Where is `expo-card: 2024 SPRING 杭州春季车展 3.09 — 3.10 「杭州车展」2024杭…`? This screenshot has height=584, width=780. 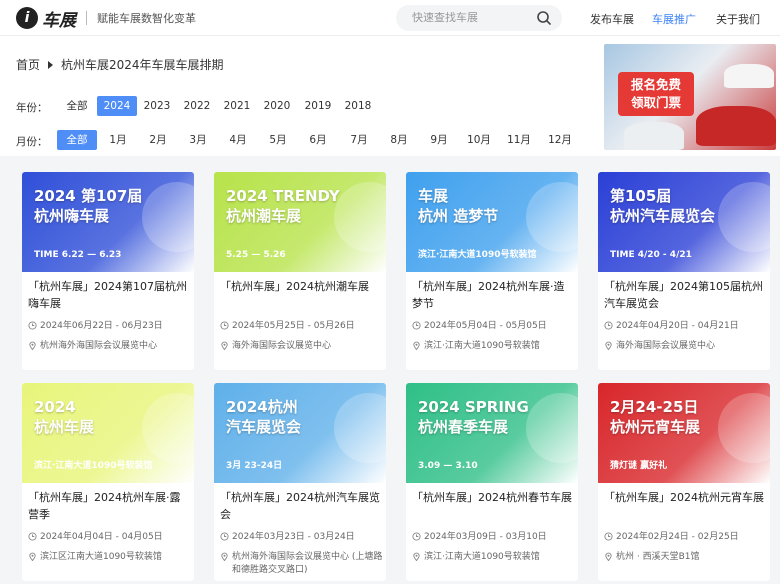 expo-card: 2024 SPRING 杭州春季车展 3.09 — 3.10 「杭州车展」2024杭… is located at coordinates (492, 482).